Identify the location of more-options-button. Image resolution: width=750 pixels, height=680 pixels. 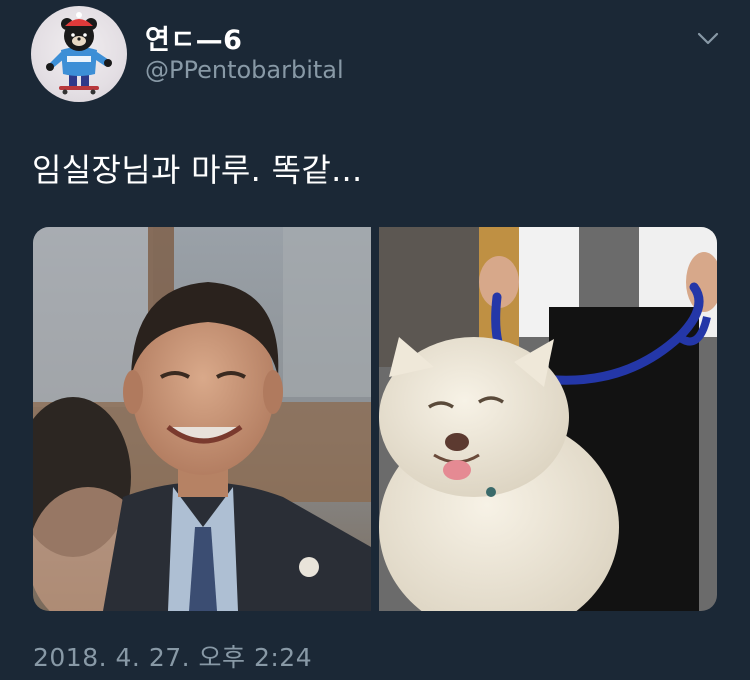
(708, 38).